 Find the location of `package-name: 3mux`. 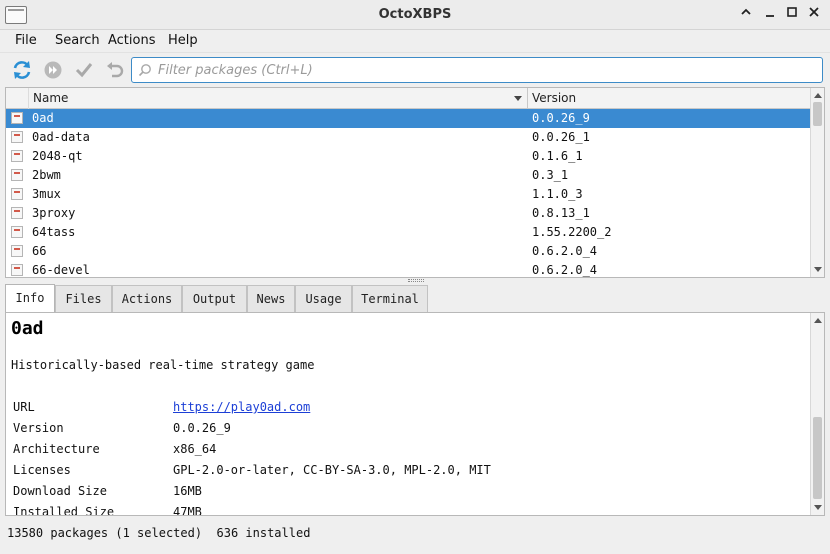

package-name: 3mux is located at coordinates (46, 194).